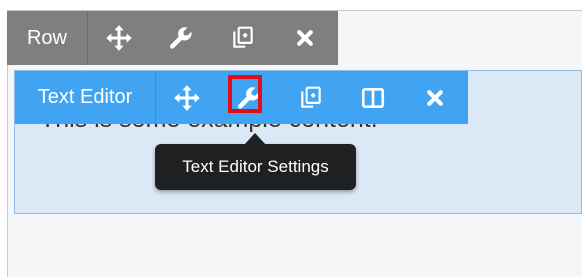  I want to click on module-close-button, so click(435, 97).